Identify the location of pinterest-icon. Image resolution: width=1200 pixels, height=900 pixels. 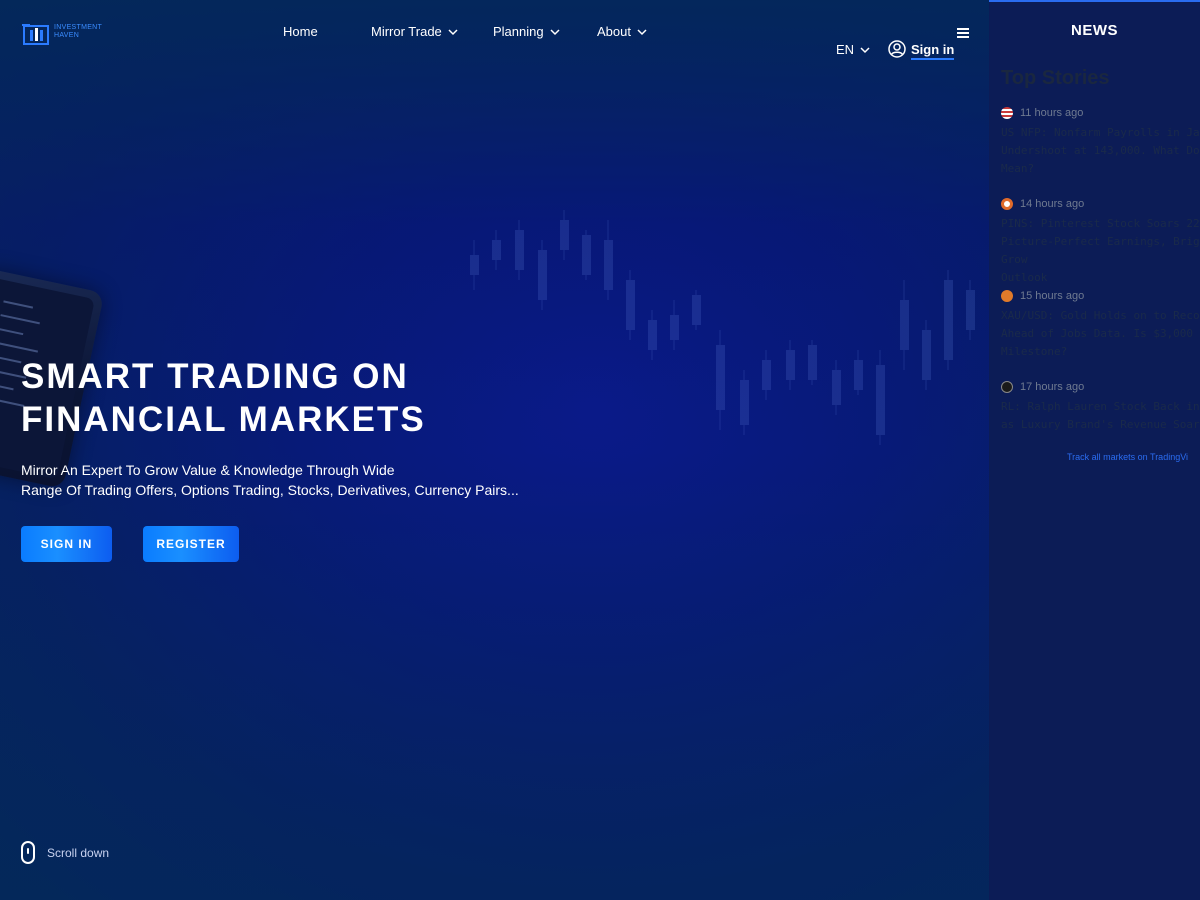
(1007, 204).